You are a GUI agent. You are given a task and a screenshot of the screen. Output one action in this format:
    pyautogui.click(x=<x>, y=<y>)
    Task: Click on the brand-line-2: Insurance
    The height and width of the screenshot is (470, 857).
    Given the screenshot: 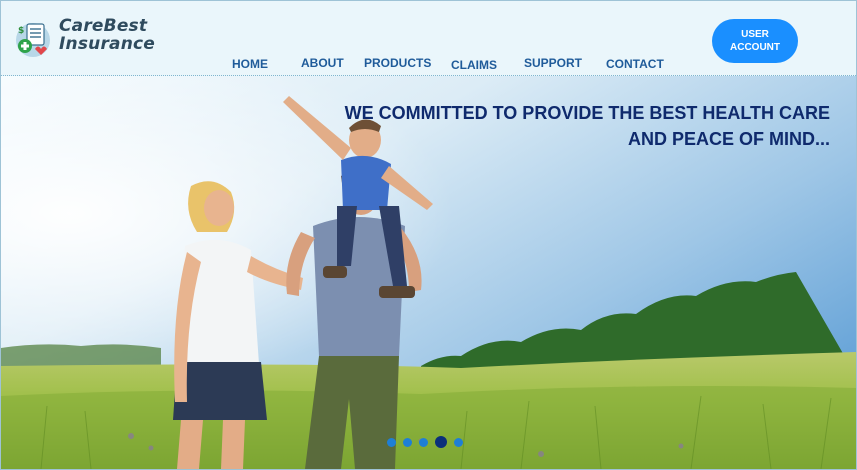 What is the action you would take?
    pyautogui.click(x=107, y=44)
    